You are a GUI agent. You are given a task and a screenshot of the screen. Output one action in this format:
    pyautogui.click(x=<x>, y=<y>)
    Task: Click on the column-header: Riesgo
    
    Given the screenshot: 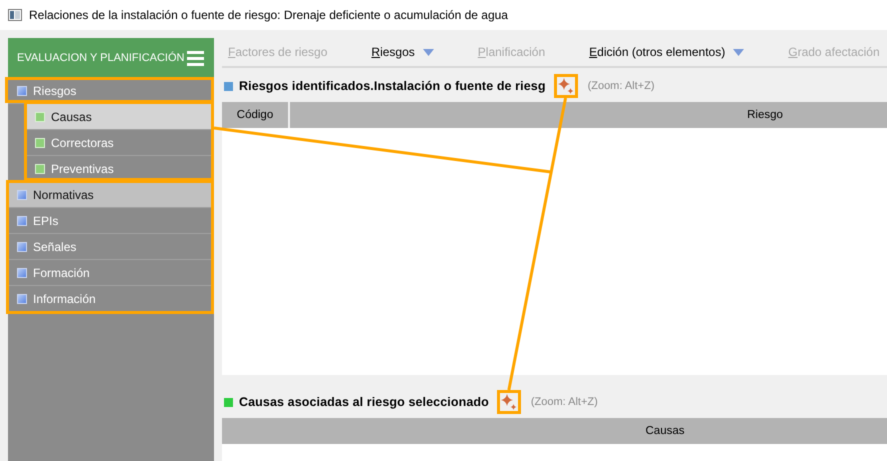 What is the action you would take?
    pyautogui.click(x=588, y=115)
    